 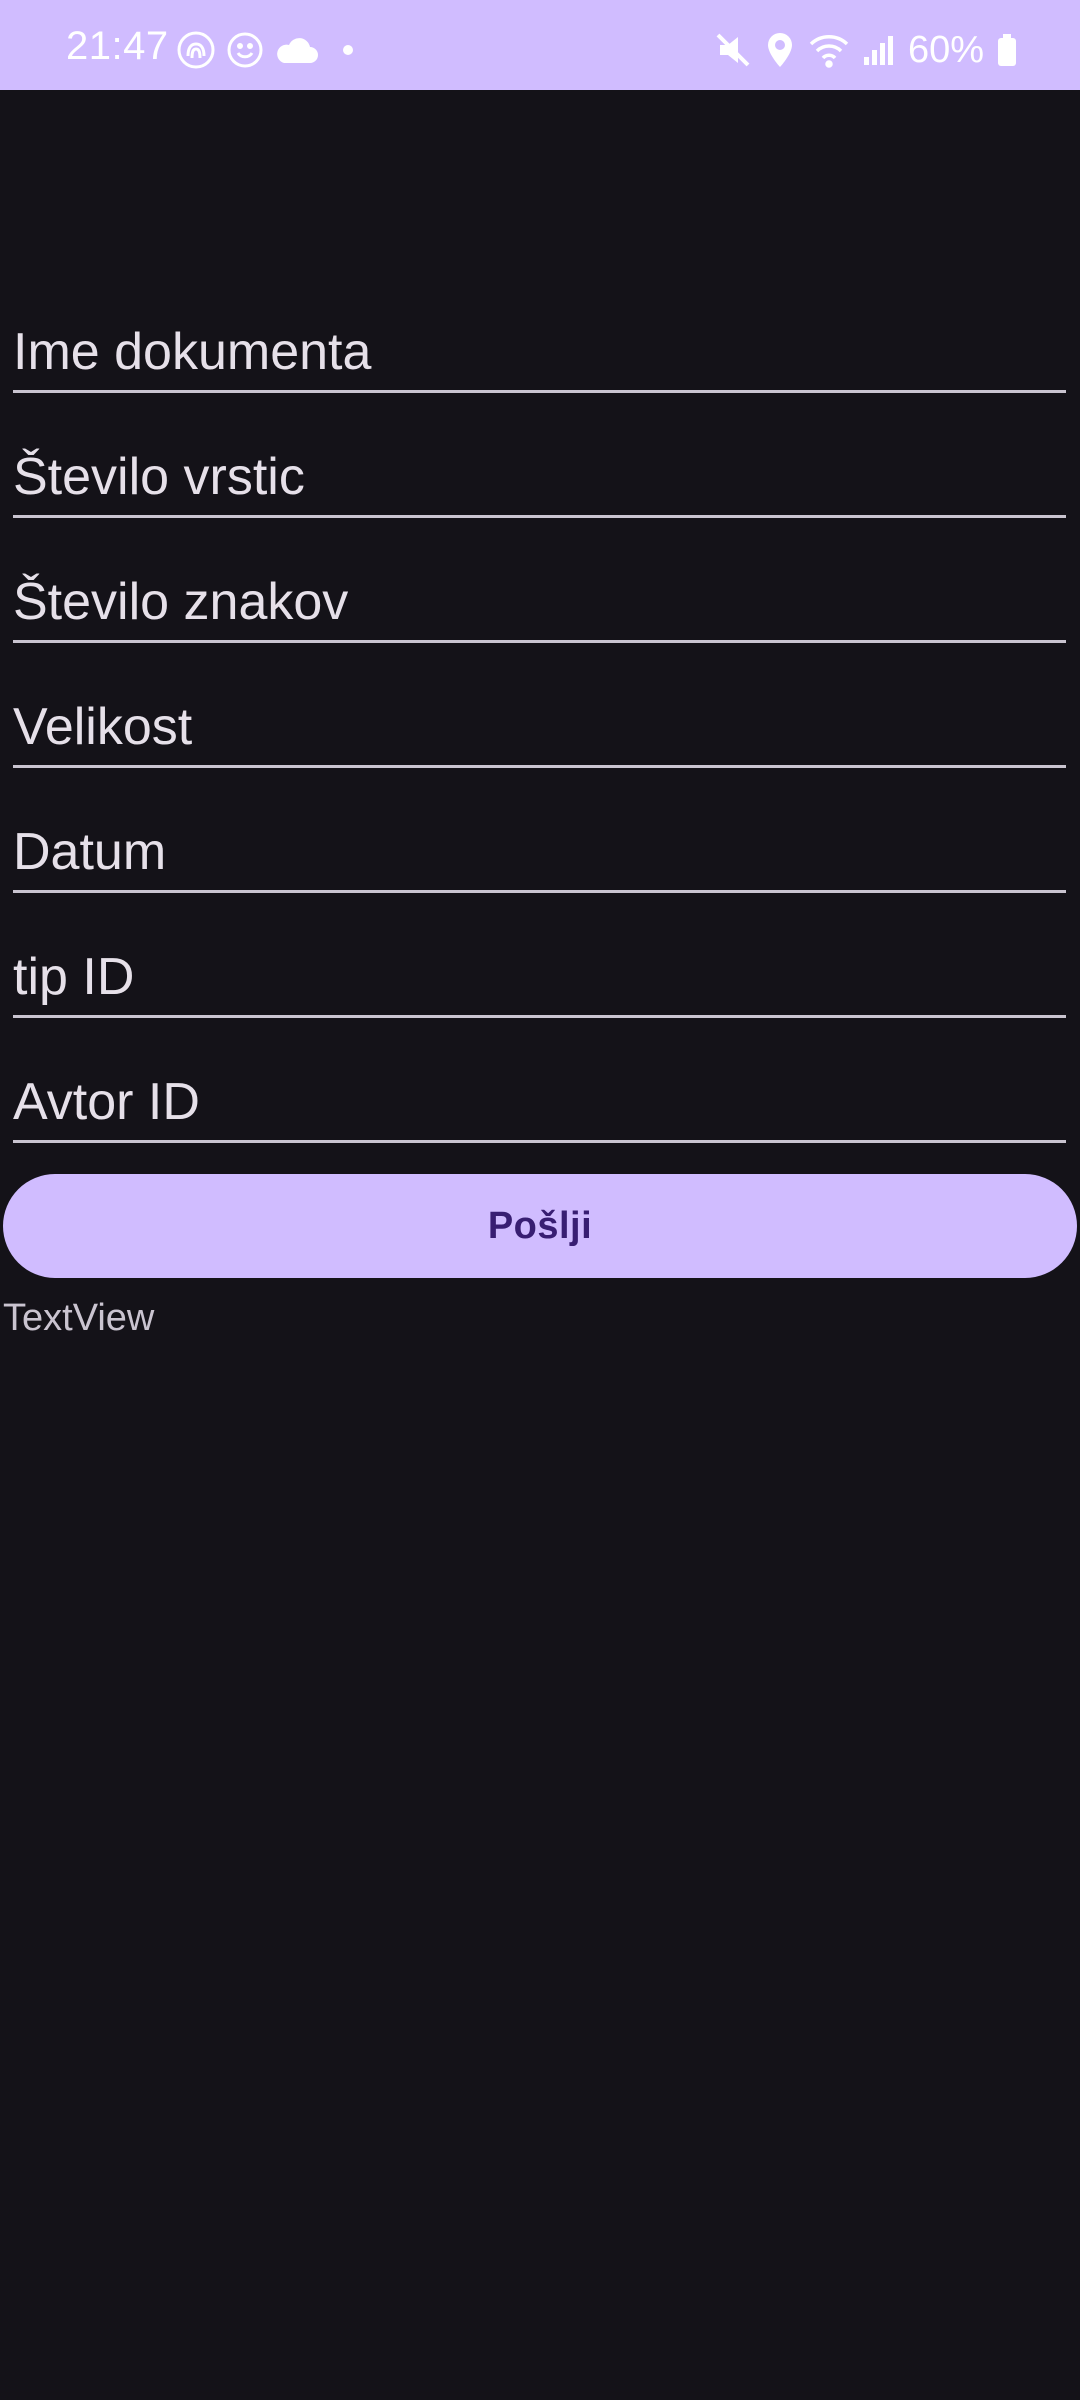 I want to click on battery-icon, so click(x=1007, y=50).